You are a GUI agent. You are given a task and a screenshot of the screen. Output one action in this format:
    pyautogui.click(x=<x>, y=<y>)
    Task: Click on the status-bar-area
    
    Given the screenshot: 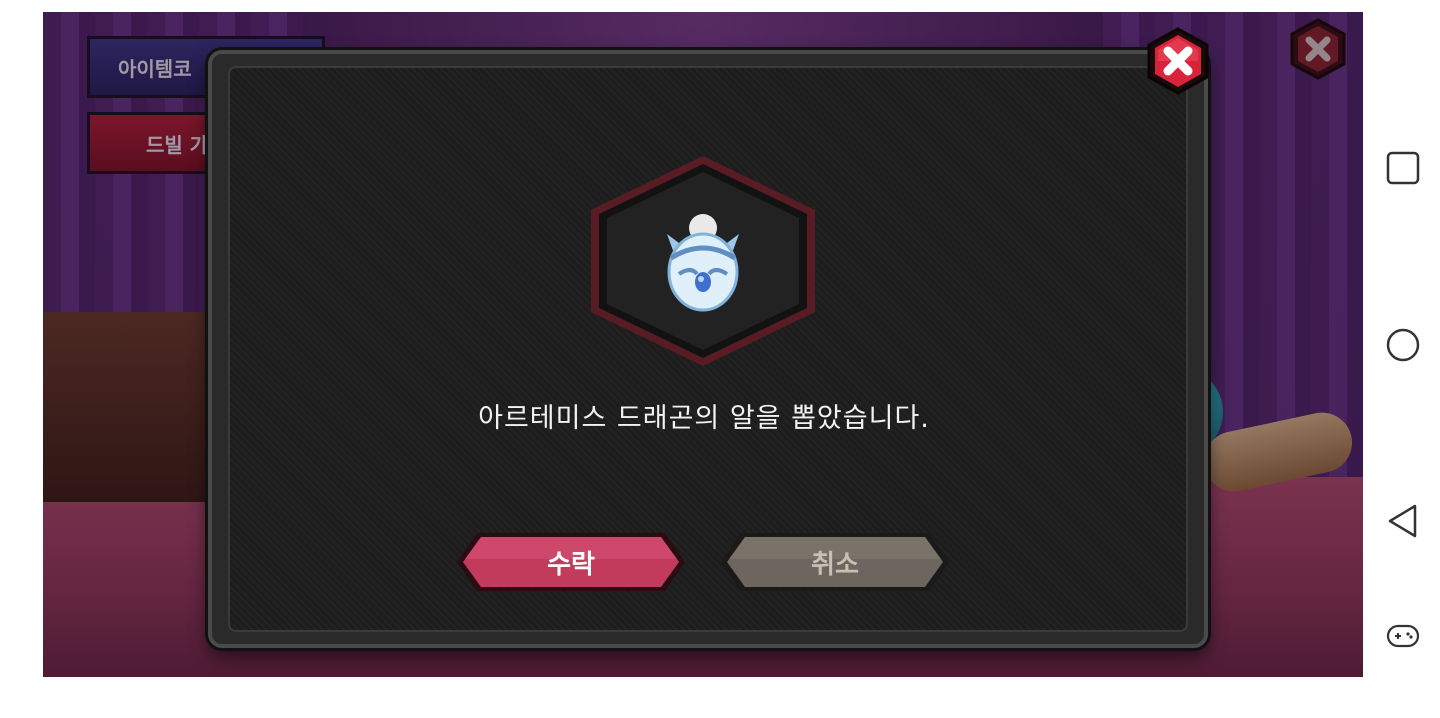 What is the action you would take?
    pyautogui.click(x=720, y=6)
    